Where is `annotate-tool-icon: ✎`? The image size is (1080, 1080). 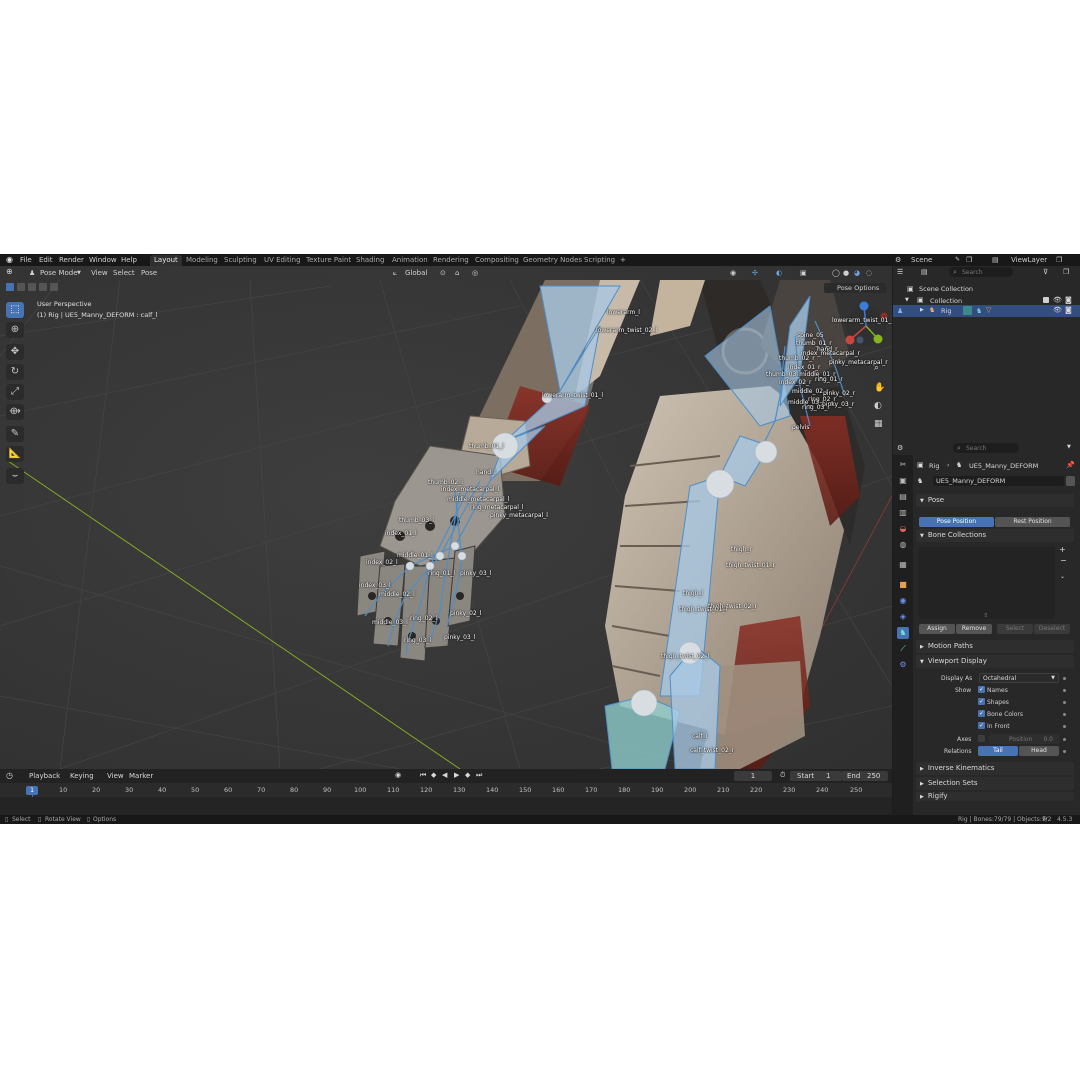 annotate-tool-icon: ✎ is located at coordinates (15, 434).